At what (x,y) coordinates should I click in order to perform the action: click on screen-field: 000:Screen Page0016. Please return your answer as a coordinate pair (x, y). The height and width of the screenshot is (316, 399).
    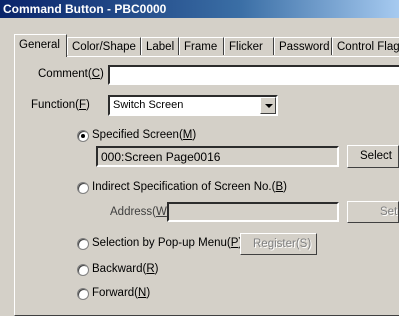
    Looking at the image, I should click on (217, 156).